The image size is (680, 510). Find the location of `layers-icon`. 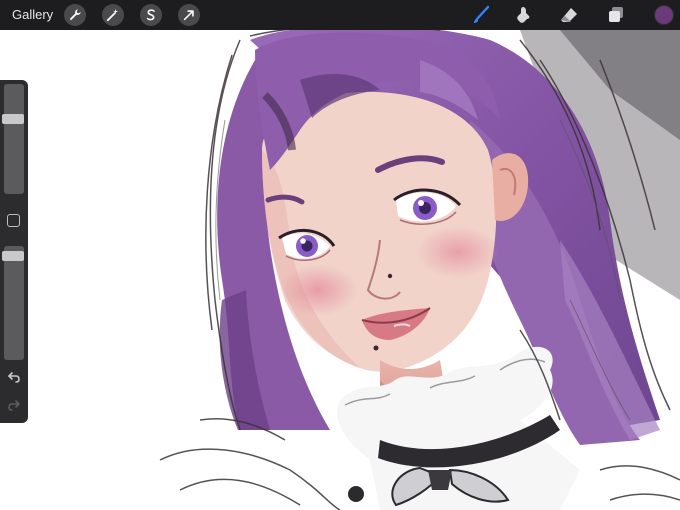

layers-icon is located at coordinates (616, 15).